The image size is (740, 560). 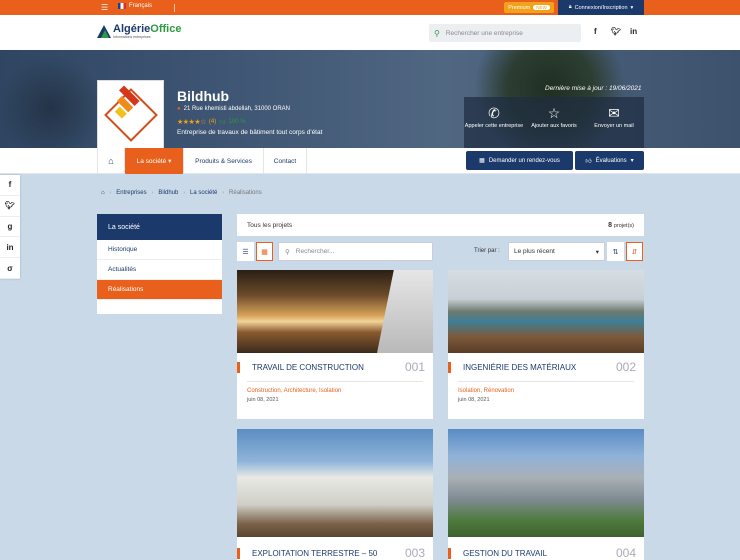 I want to click on menu-item-achievements: Réalisations, so click(x=159, y=290).